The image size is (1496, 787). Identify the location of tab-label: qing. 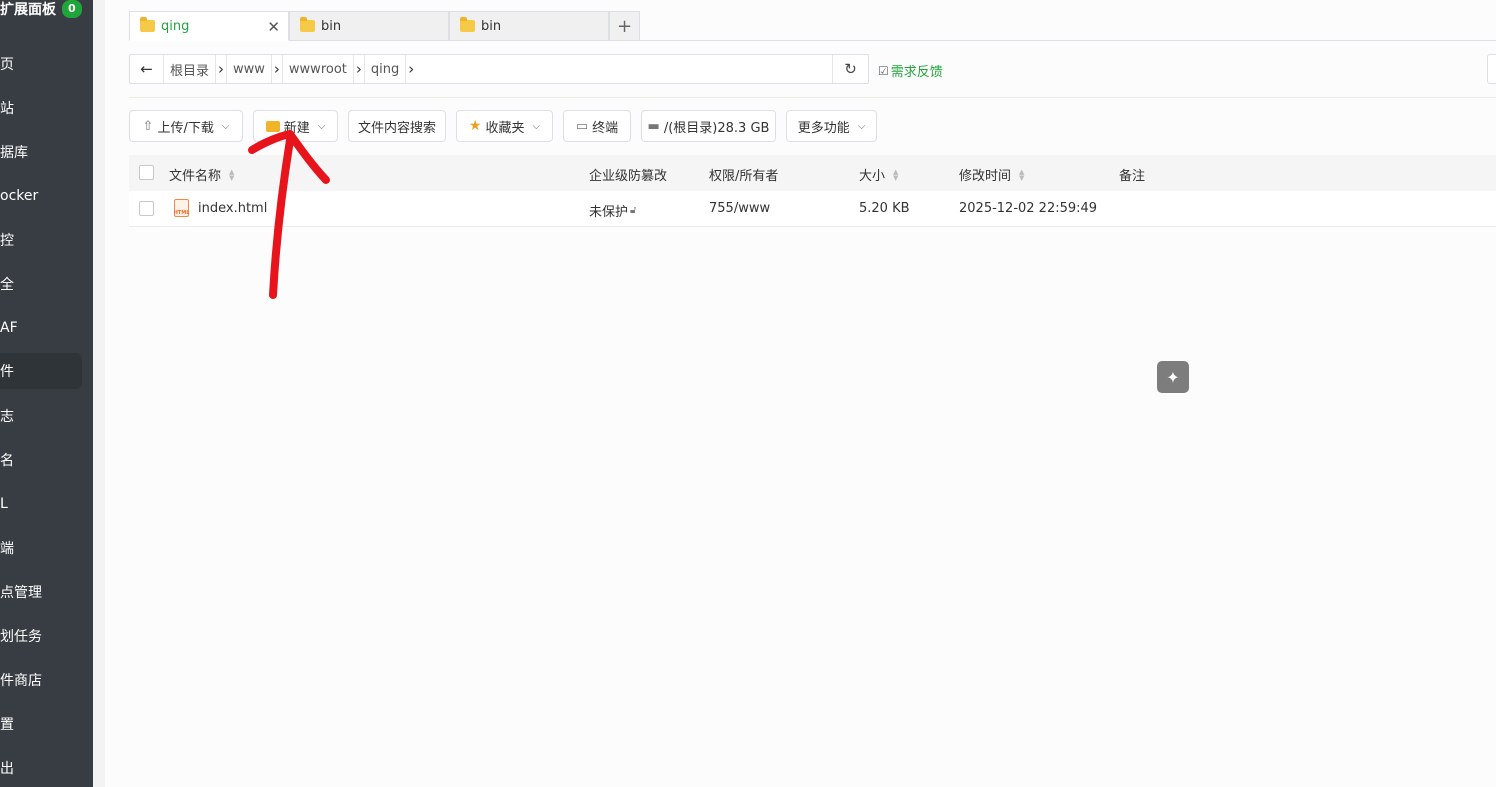
(175, 26).